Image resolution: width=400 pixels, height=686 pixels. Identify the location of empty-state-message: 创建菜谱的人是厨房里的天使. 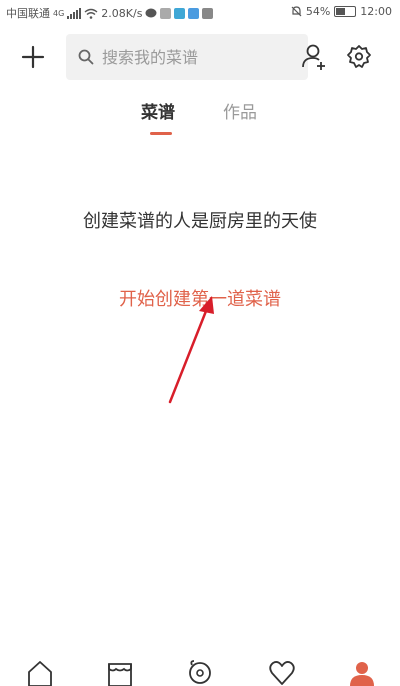
(200, 221).